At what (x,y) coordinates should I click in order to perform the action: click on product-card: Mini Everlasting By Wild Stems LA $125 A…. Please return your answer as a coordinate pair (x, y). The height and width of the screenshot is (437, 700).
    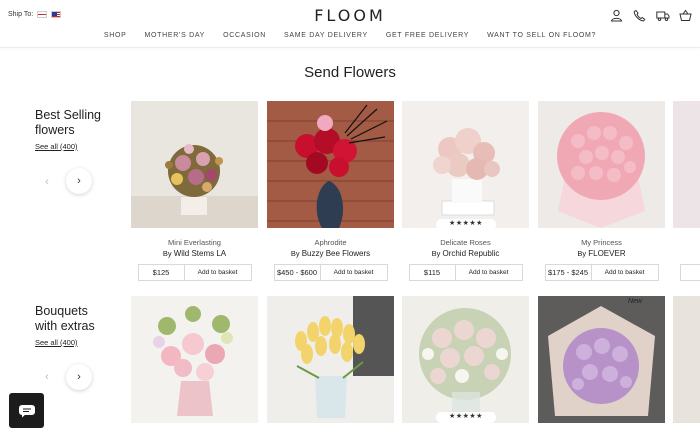
    Looking at the image, I should click on (194, 191).